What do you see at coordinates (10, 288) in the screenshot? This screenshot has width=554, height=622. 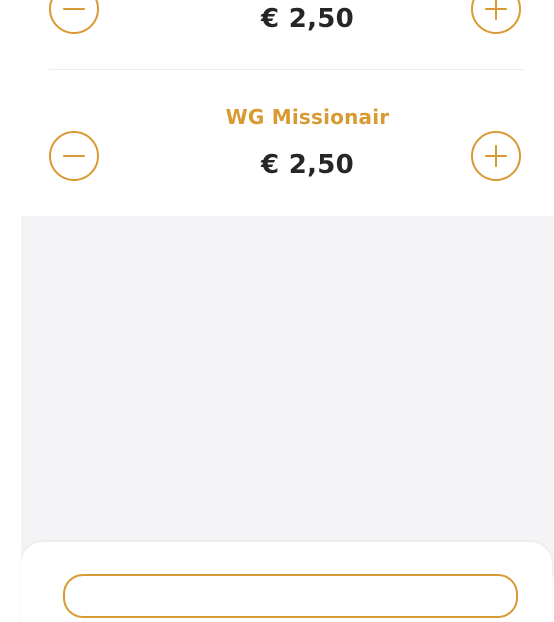 I see `left-gutter` at bounding box center [10, 288].